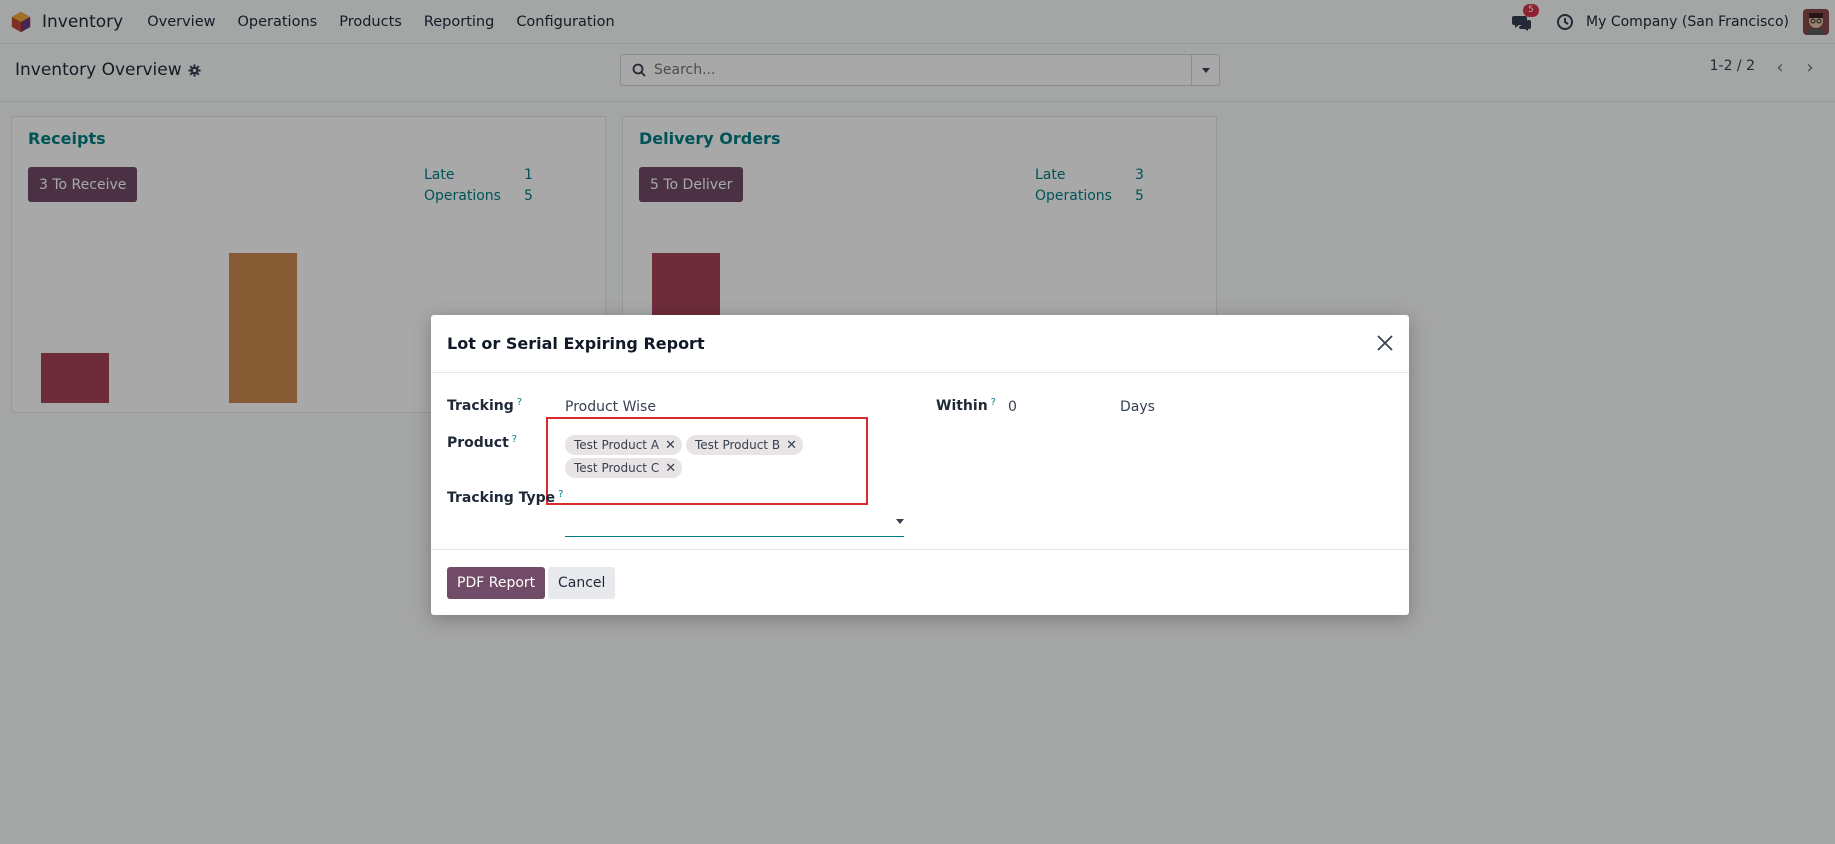 The image size is (1835, 844). Describe the element at coordinates (993, 402) in the screenshot. I see `within-help-icon: ?` at that location.